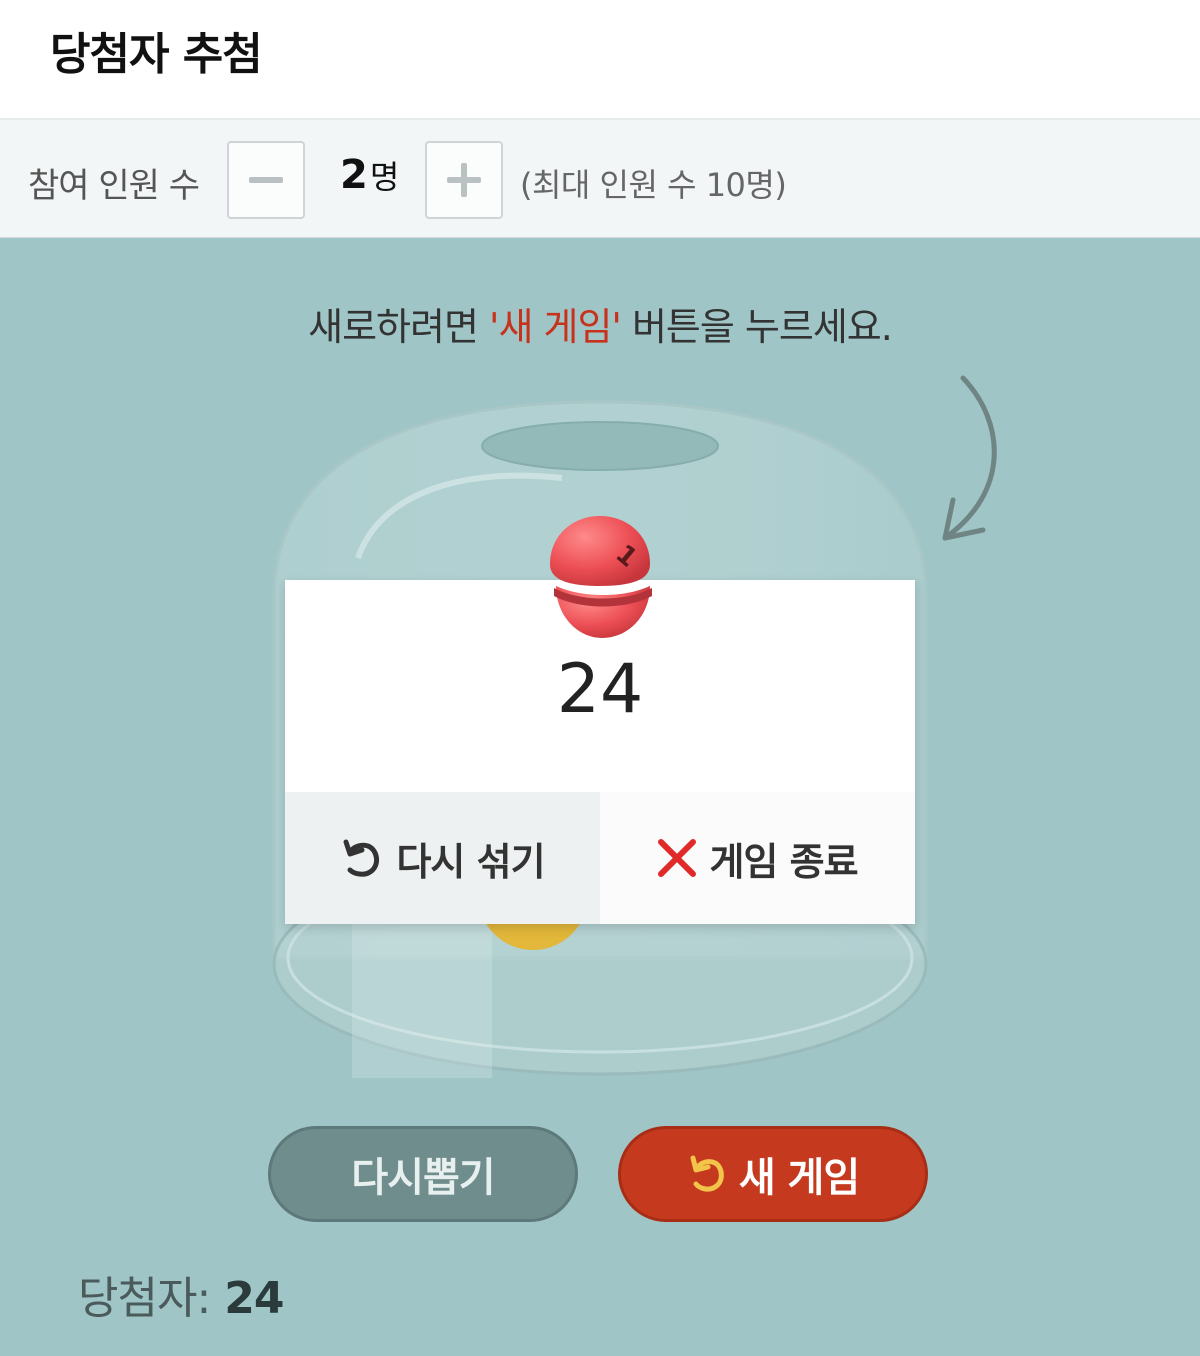  I want to click on plus-icon, so click(464, 180).